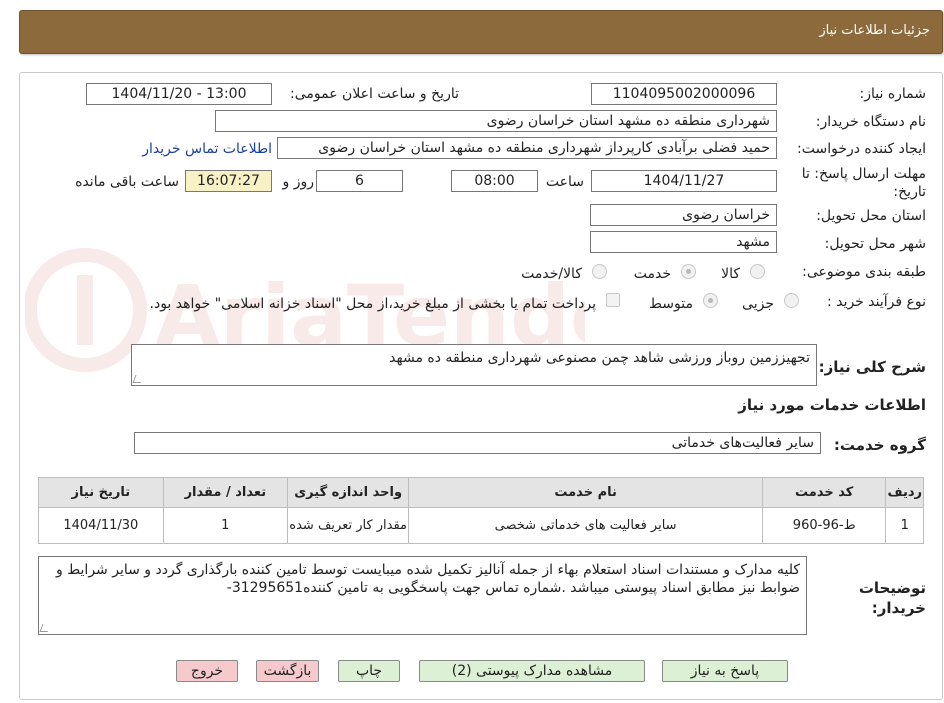 Image resolution: width=944 pixels, height=703 pixels. What do you see at coordinates (298, 182) in the screenshot?
I see `days-label: روز و` at bounding box center [298, 182].